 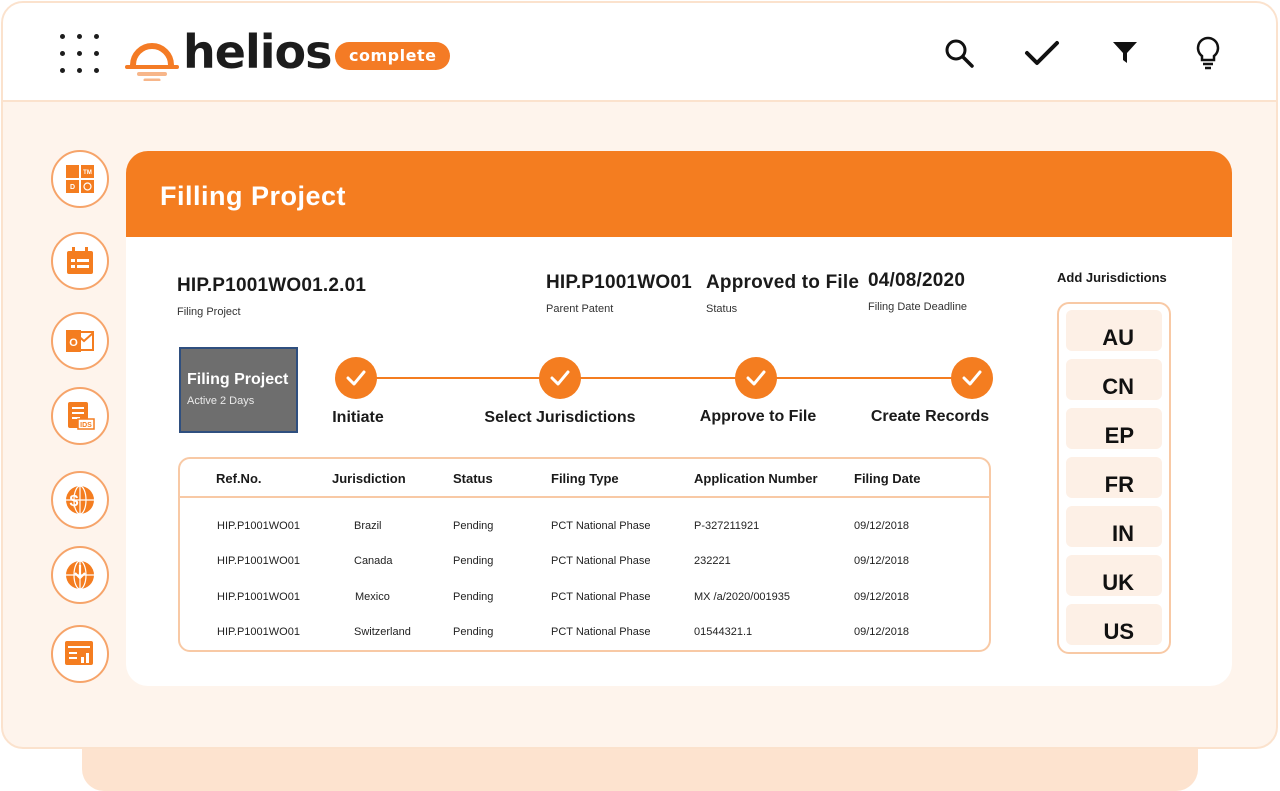 I want to click on cell-jurisdiction: Mexico, so click(x=372, y=597).